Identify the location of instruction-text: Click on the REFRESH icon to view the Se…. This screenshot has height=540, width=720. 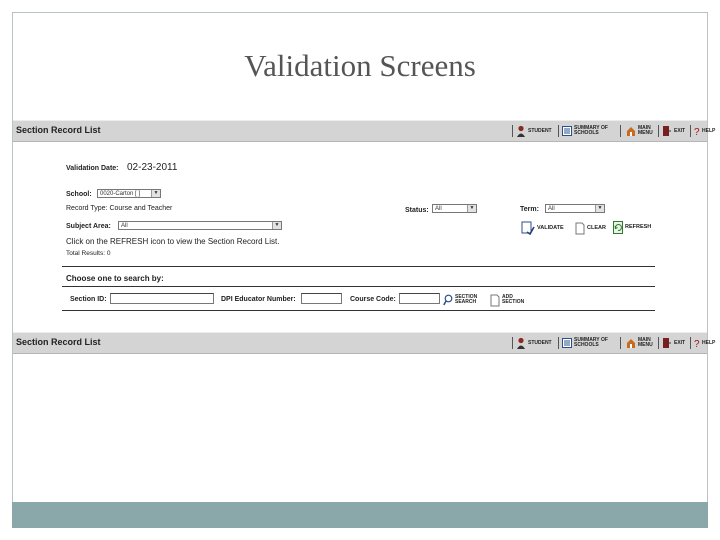
(173, 241).